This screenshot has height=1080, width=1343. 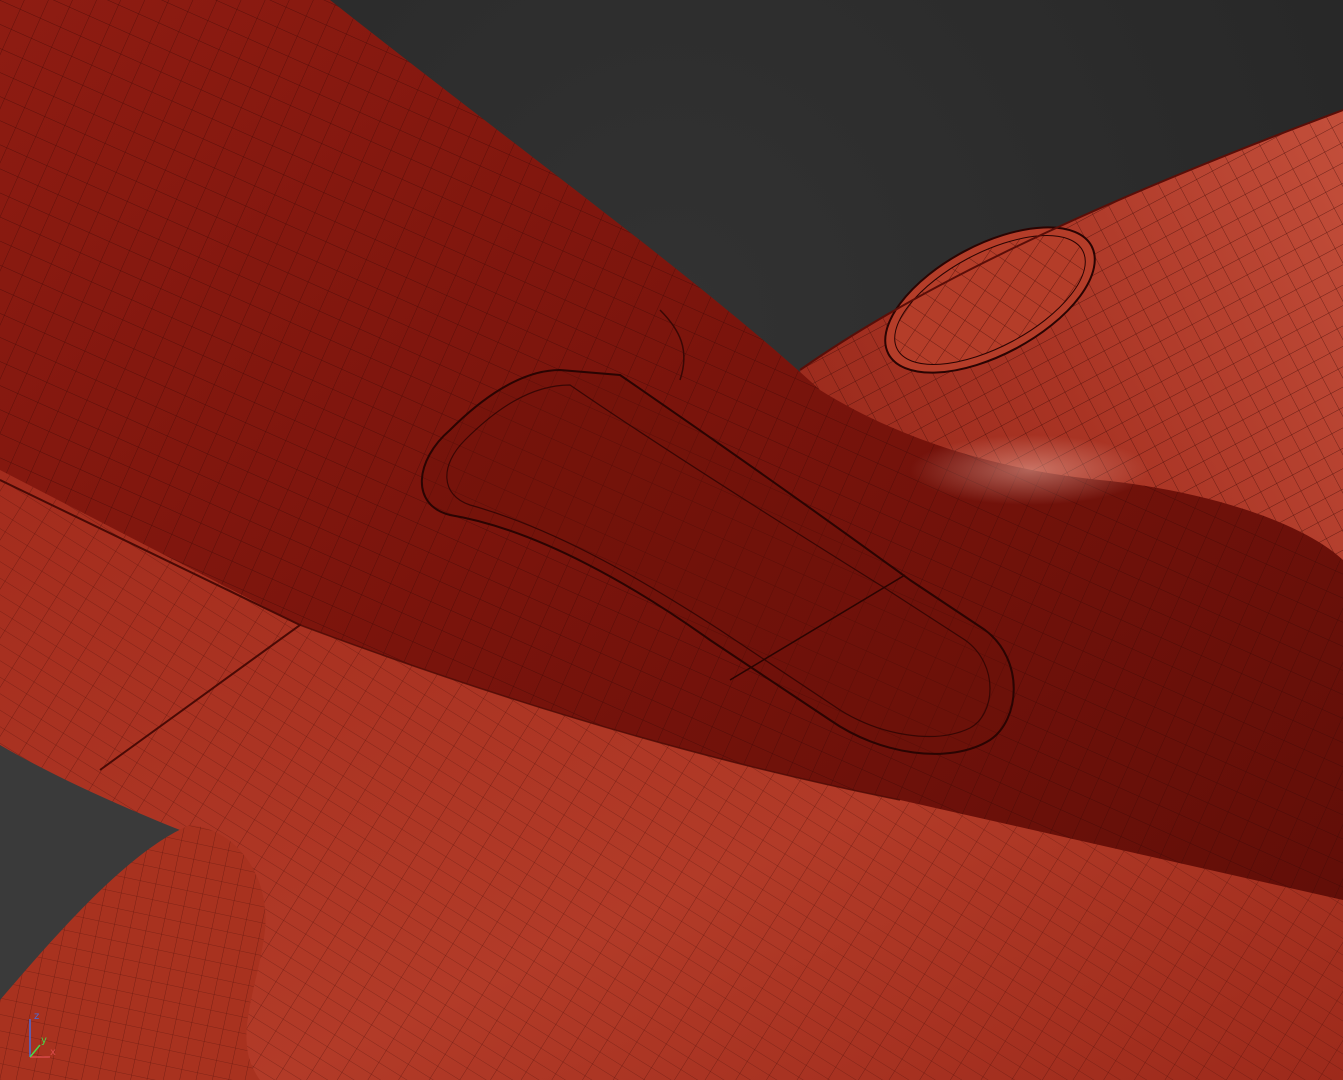 What do you see at coordinates (35, 1051) in the screenshot?
I see `y-axis-line` at bounding box center [35, 1051].